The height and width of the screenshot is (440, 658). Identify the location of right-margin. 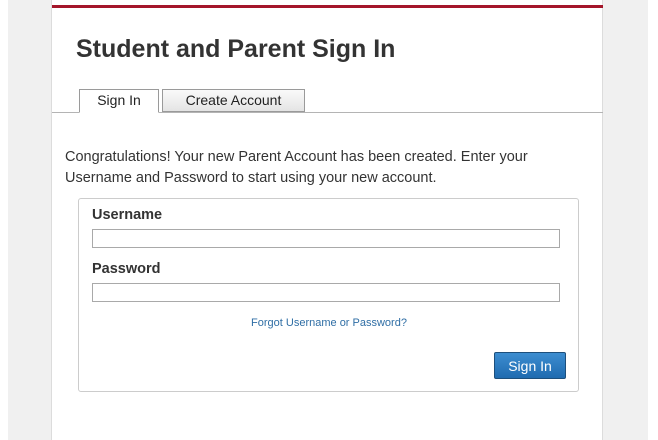
(653, 220).